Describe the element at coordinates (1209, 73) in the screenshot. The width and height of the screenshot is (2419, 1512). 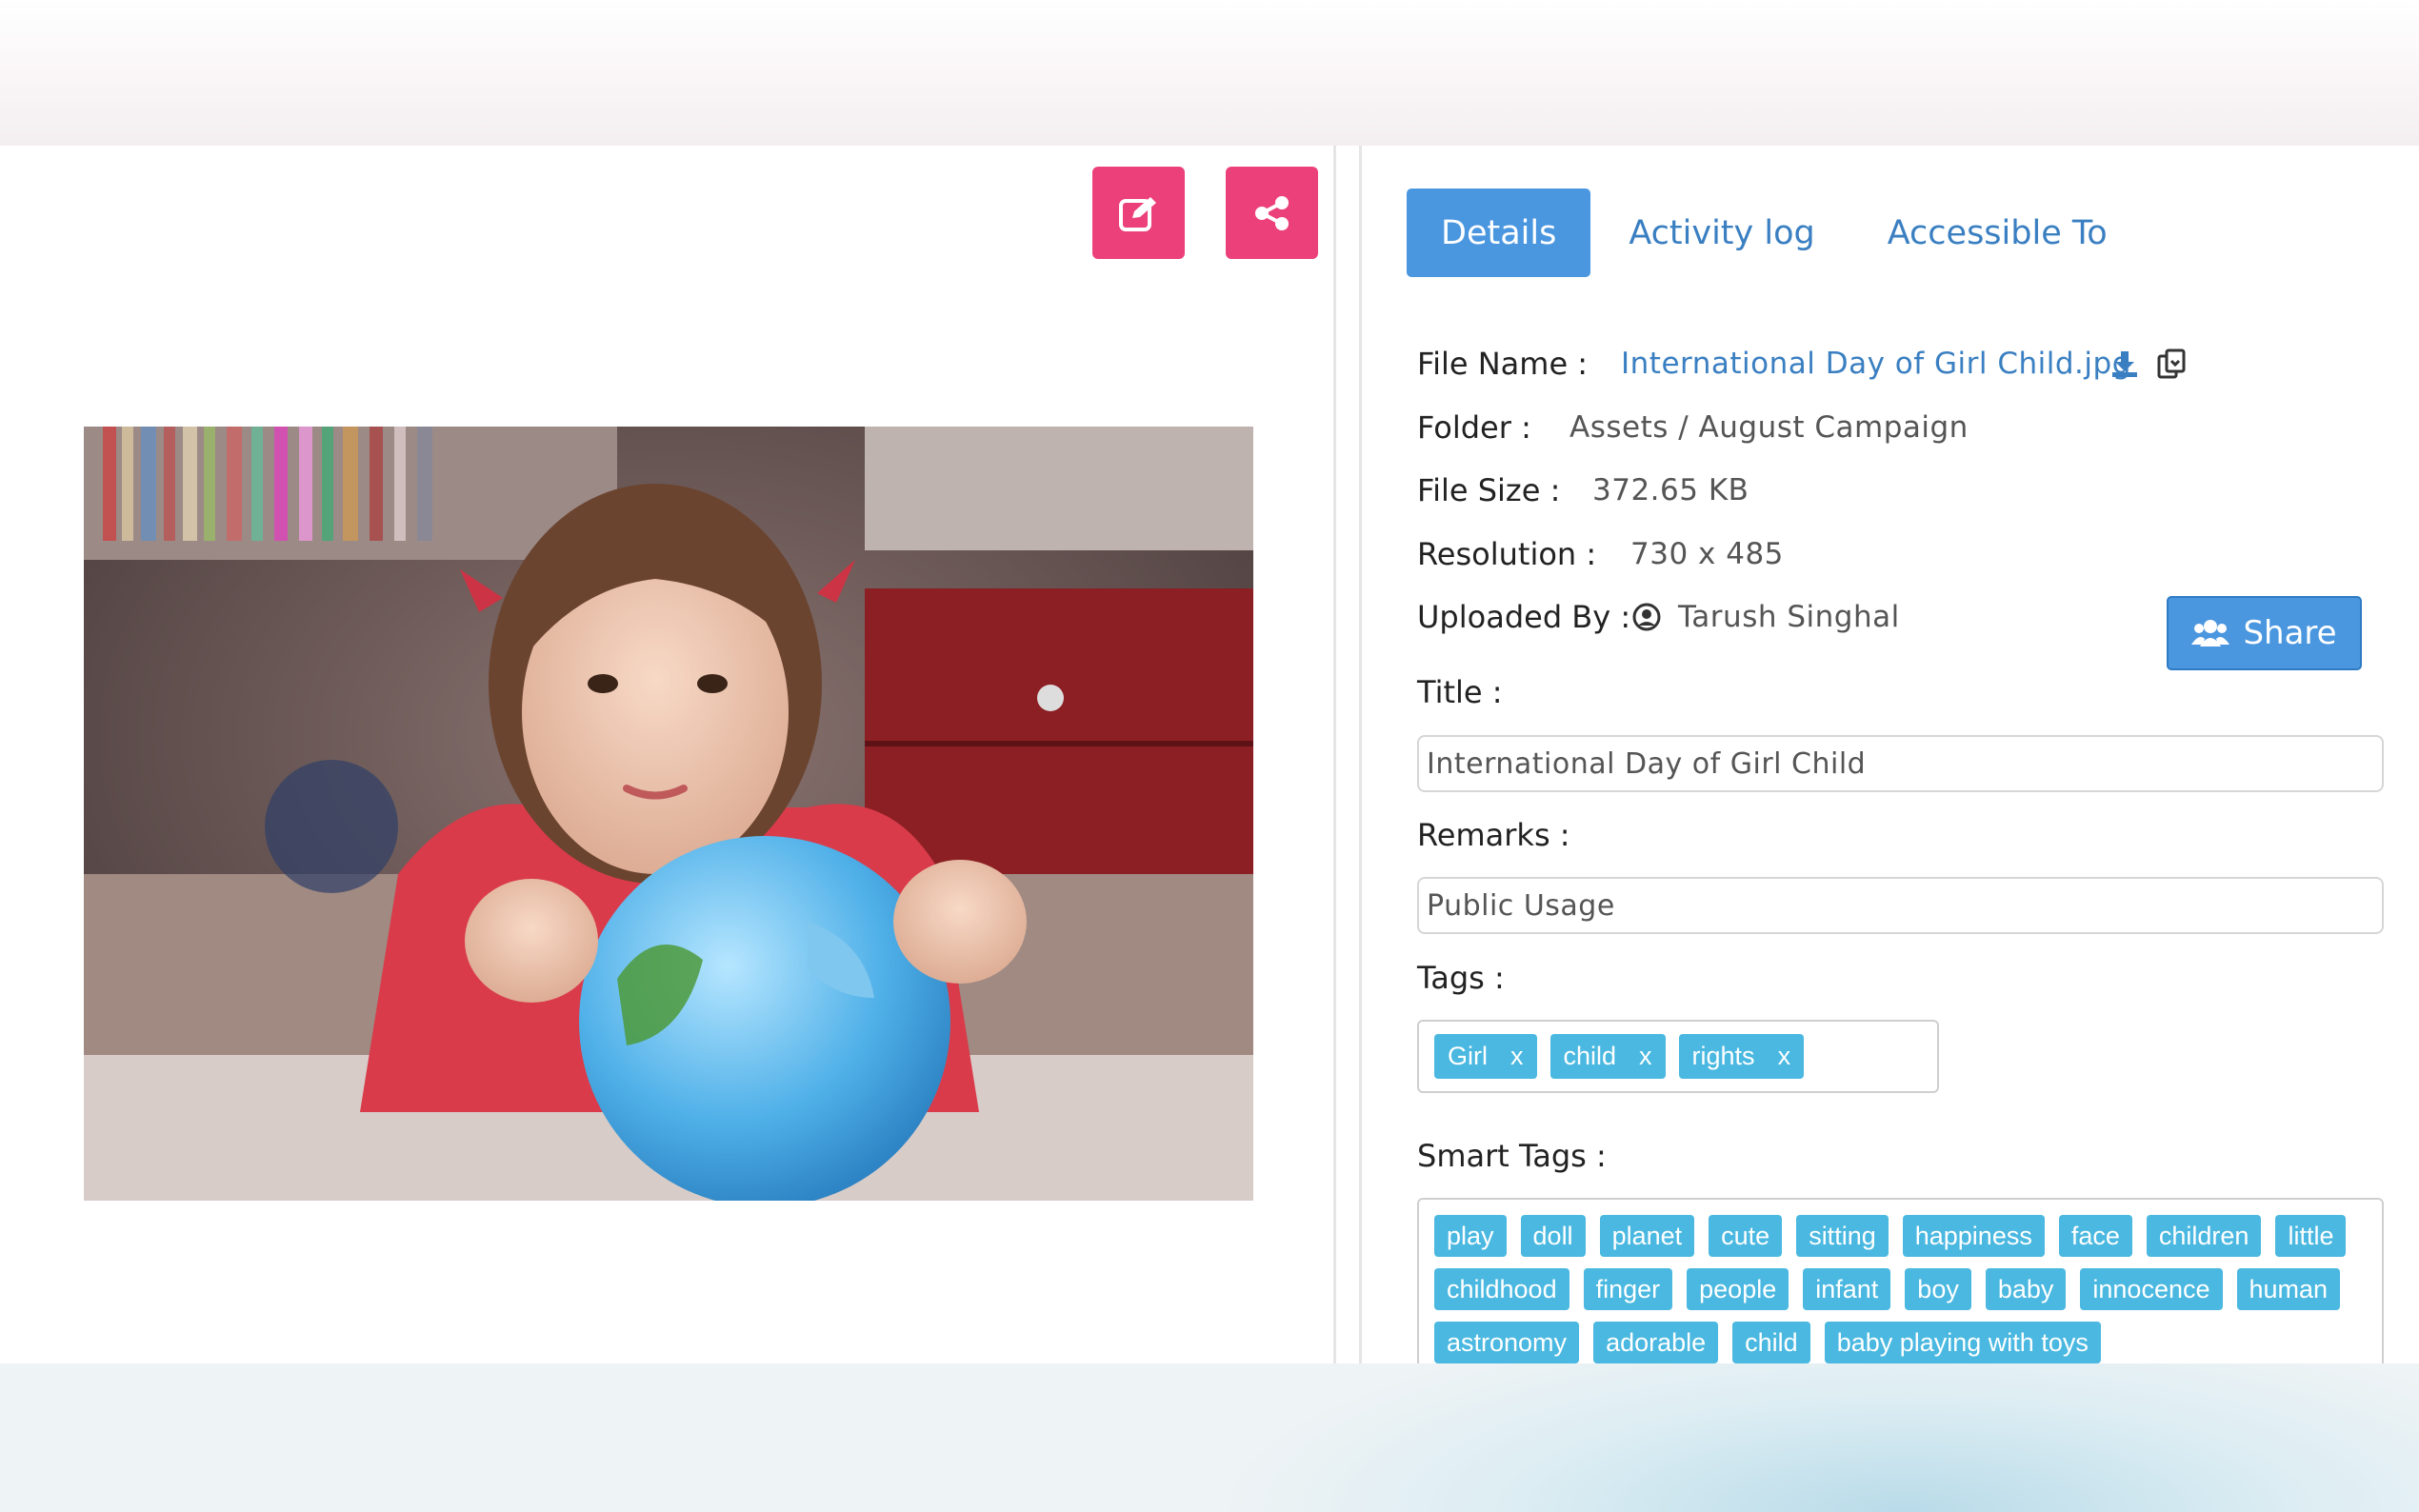
I see `top-backdrop` at that location.